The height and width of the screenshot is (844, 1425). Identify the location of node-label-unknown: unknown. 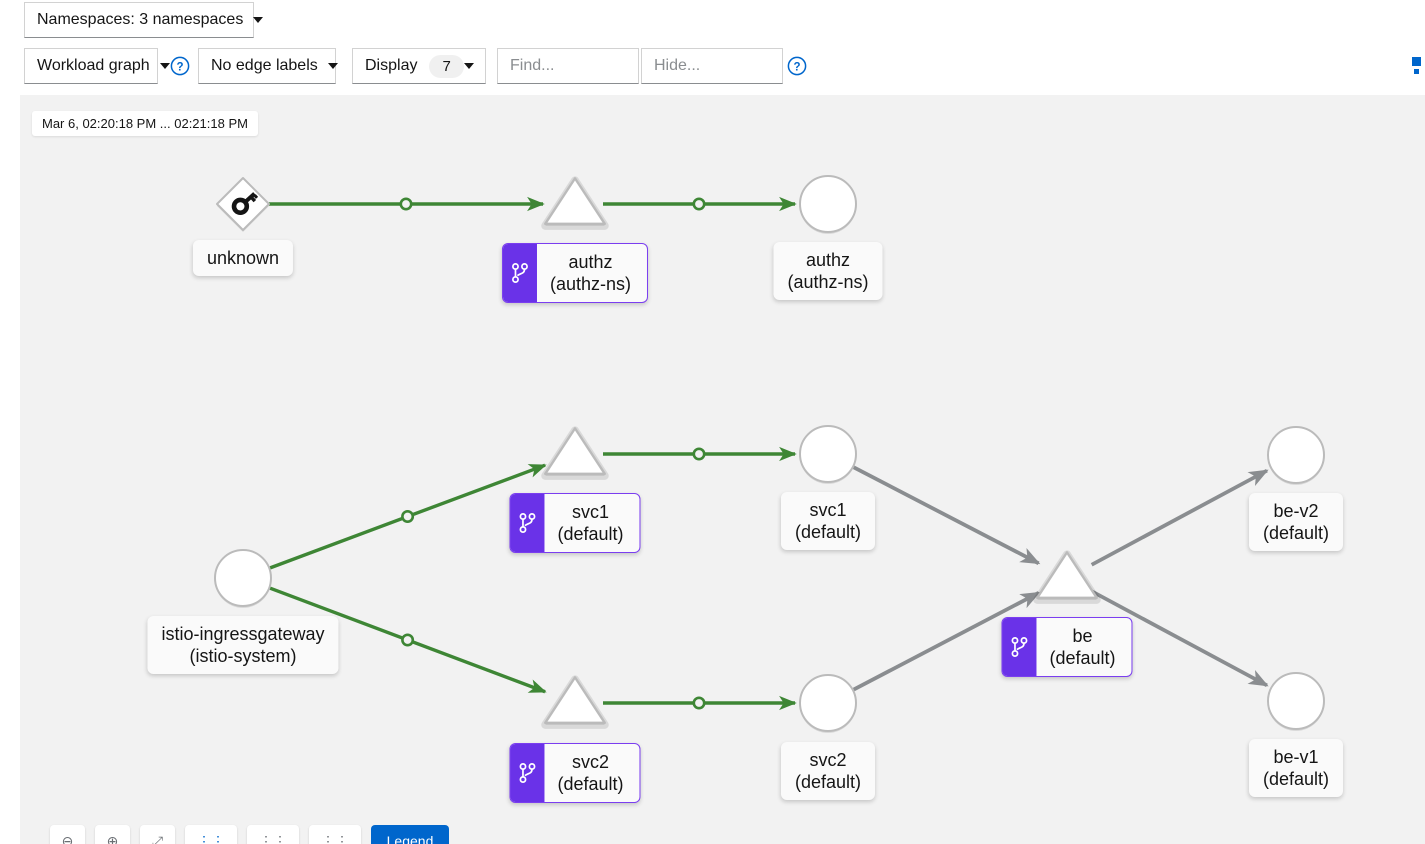
(243, 258).